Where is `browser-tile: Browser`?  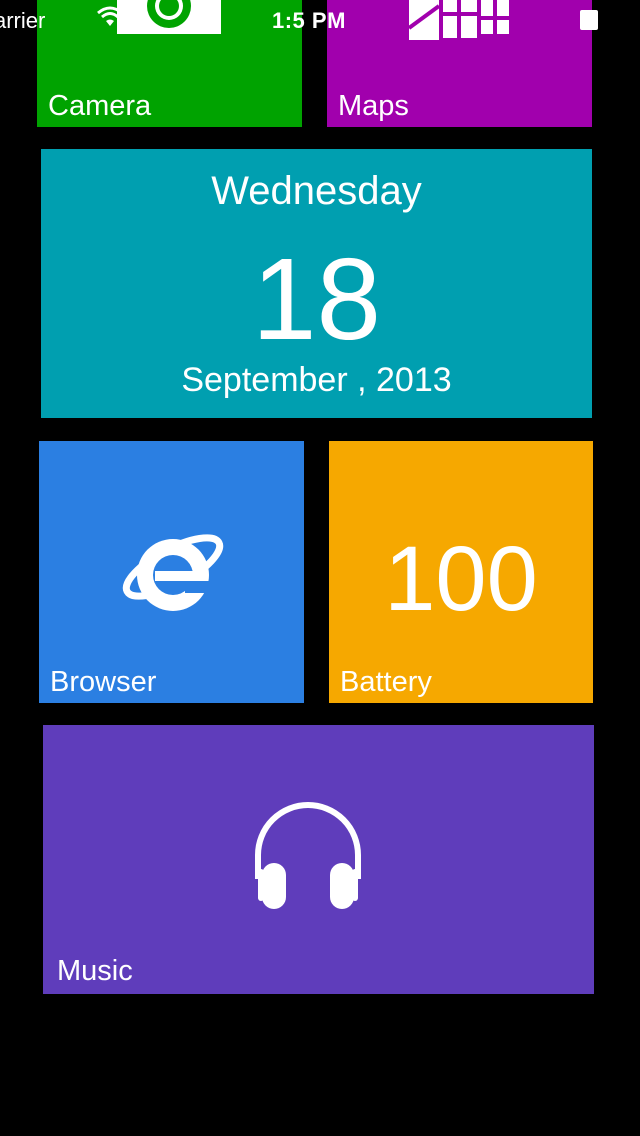 browser-tile: Browser is located at coordinates (171, 572).